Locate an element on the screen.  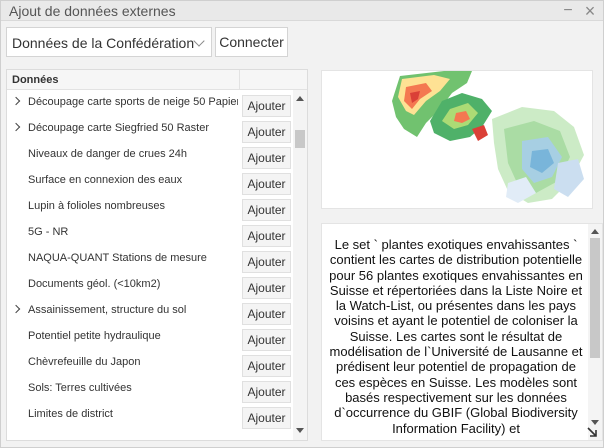
data-source-select: Données de la Confédération is located at coordinates (109, 42).